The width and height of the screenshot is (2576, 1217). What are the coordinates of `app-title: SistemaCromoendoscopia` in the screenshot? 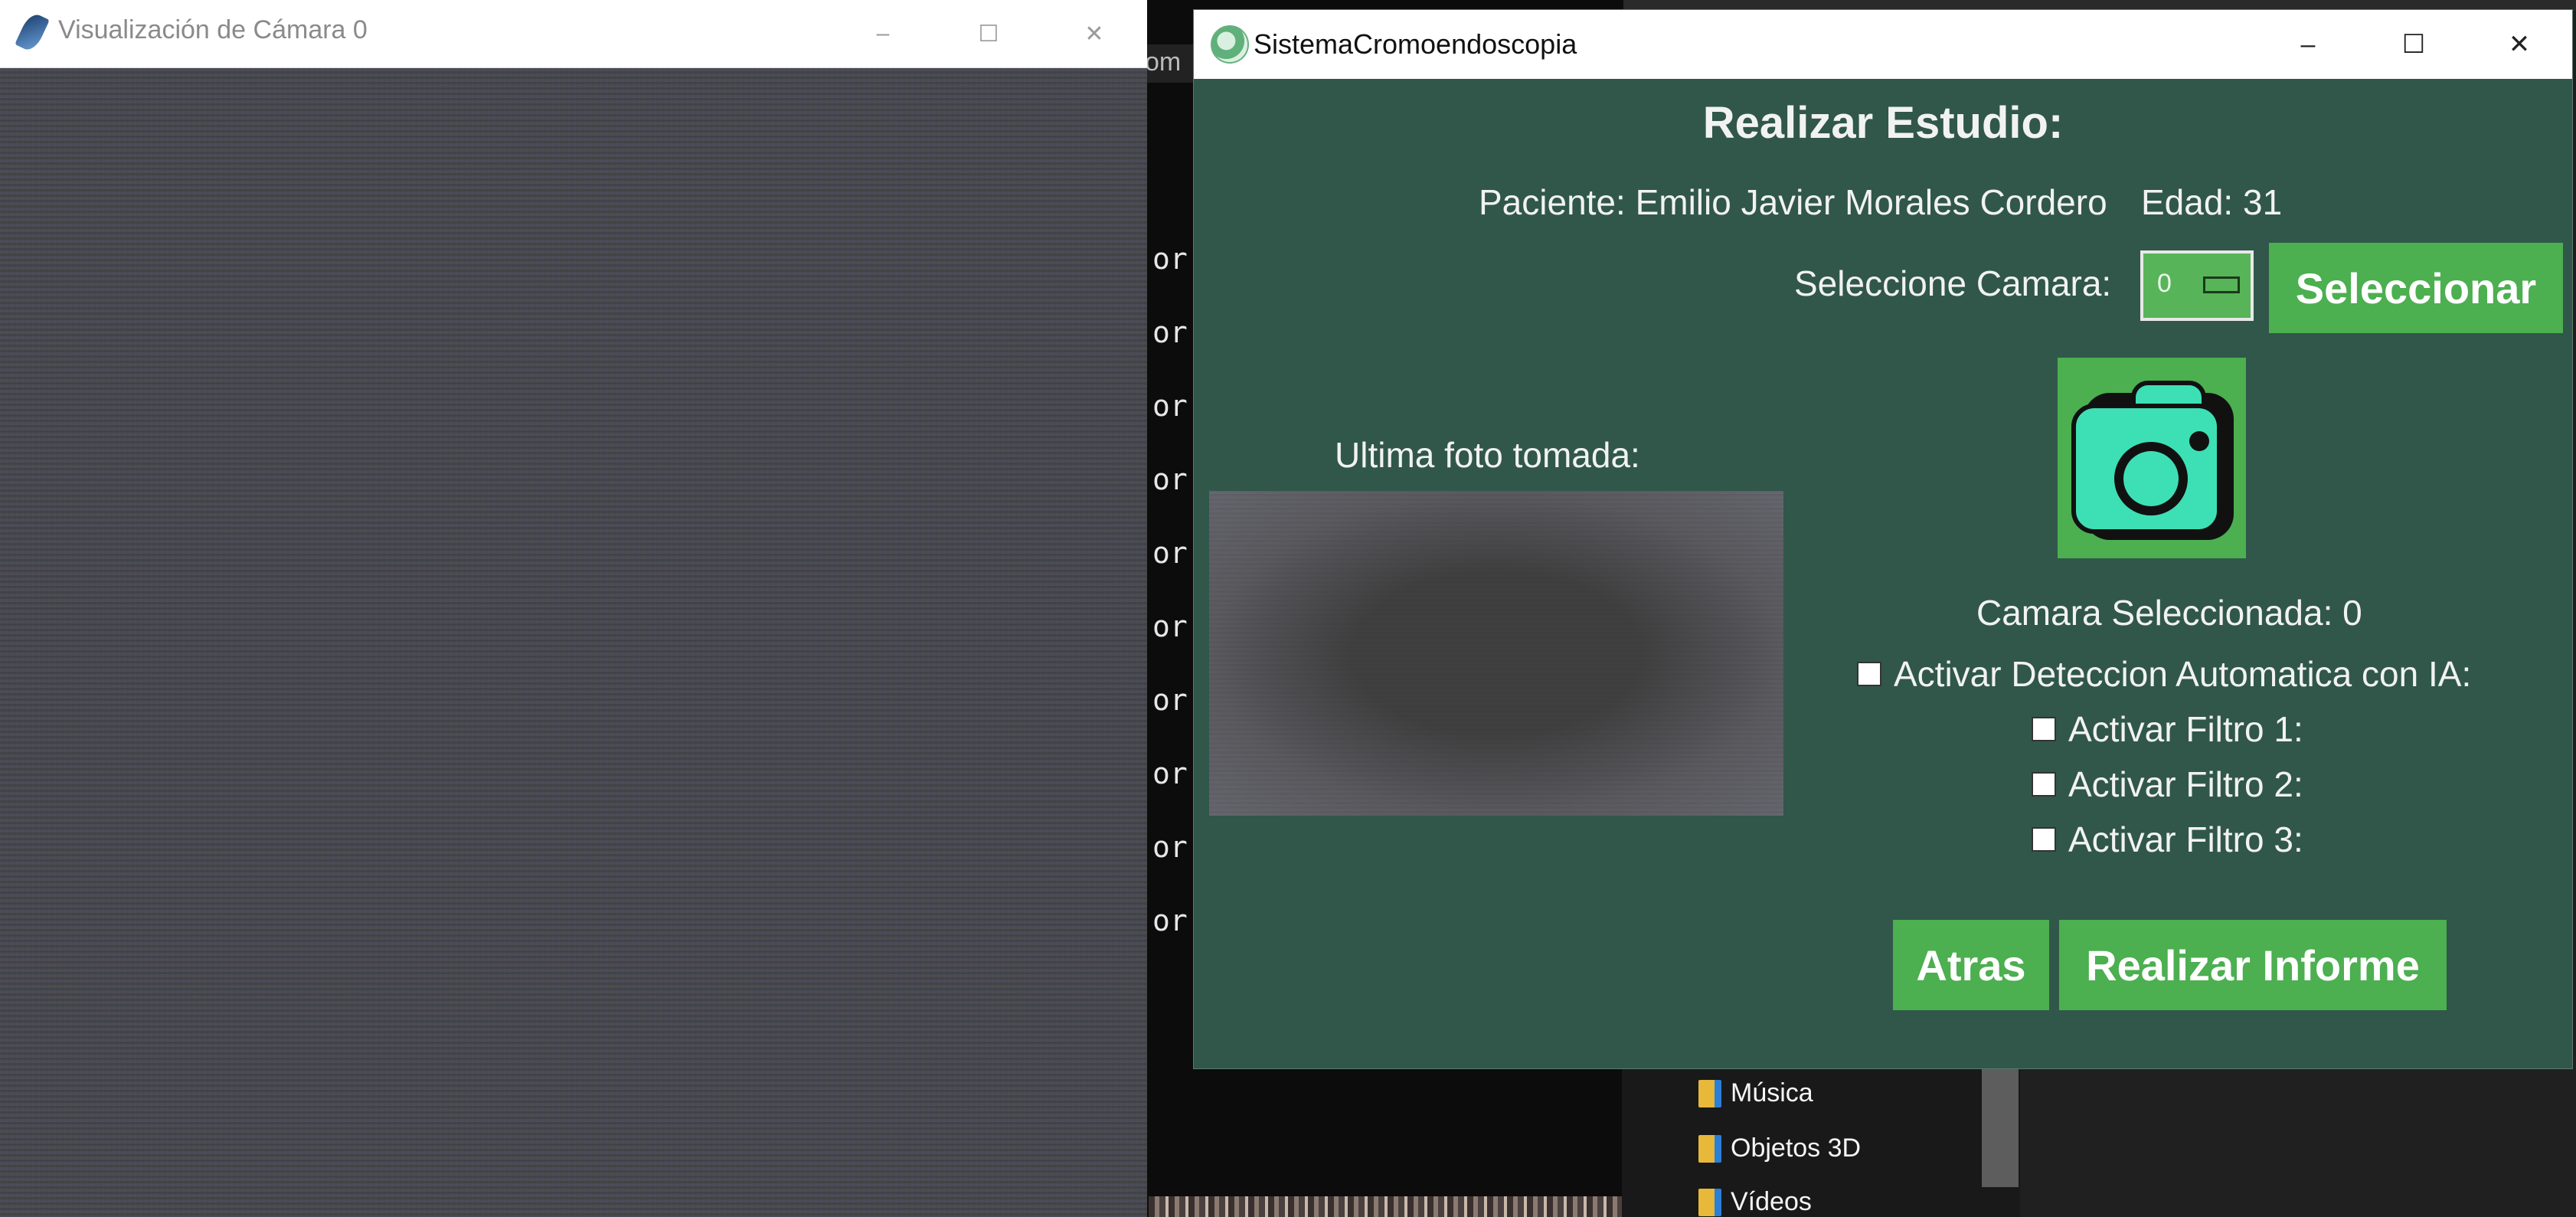 It's located at (1415, 44).